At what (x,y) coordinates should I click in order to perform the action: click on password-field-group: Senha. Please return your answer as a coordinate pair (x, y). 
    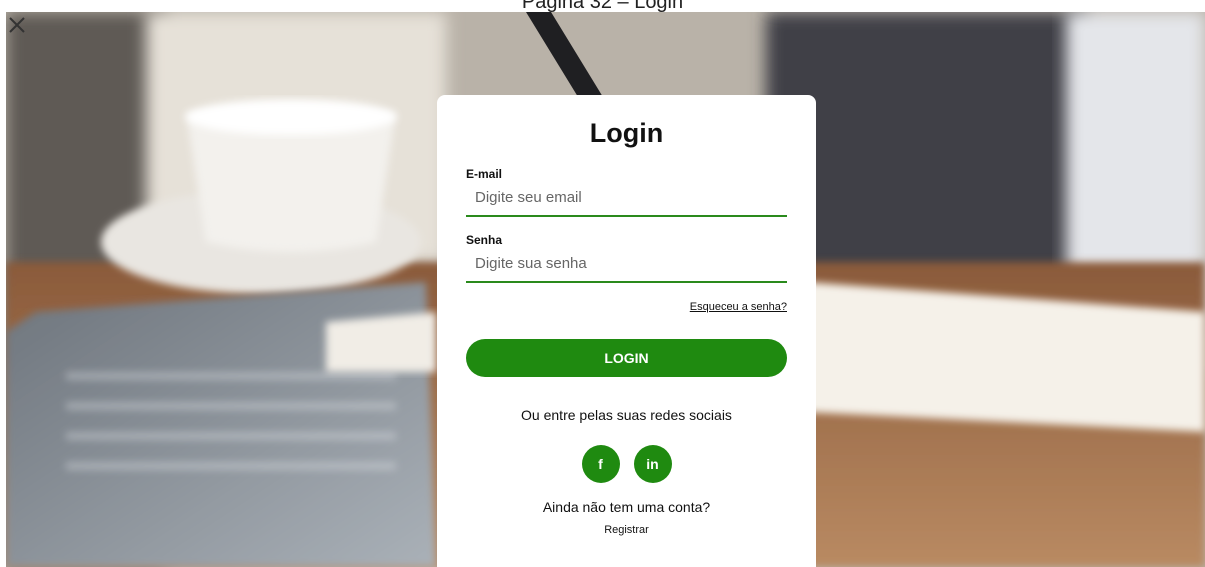
    Looking at the image, I should click on (626, 258).